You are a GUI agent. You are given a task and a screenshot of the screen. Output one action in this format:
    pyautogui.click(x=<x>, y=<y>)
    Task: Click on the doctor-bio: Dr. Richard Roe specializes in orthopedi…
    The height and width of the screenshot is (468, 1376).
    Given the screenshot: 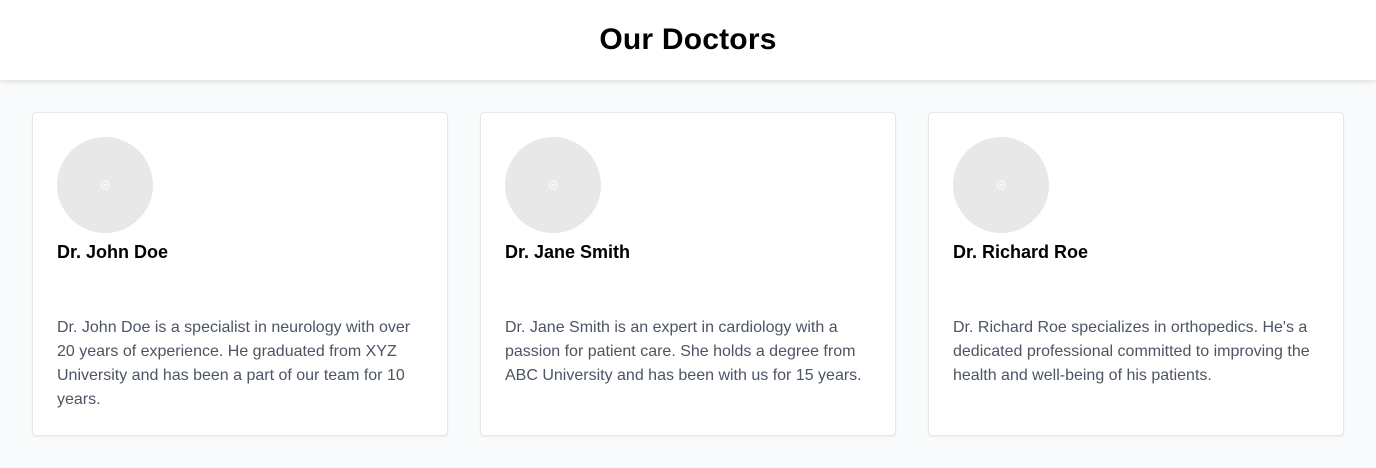 What is the action you would take?
    pyautogui.click(x=1131, y=351)
    